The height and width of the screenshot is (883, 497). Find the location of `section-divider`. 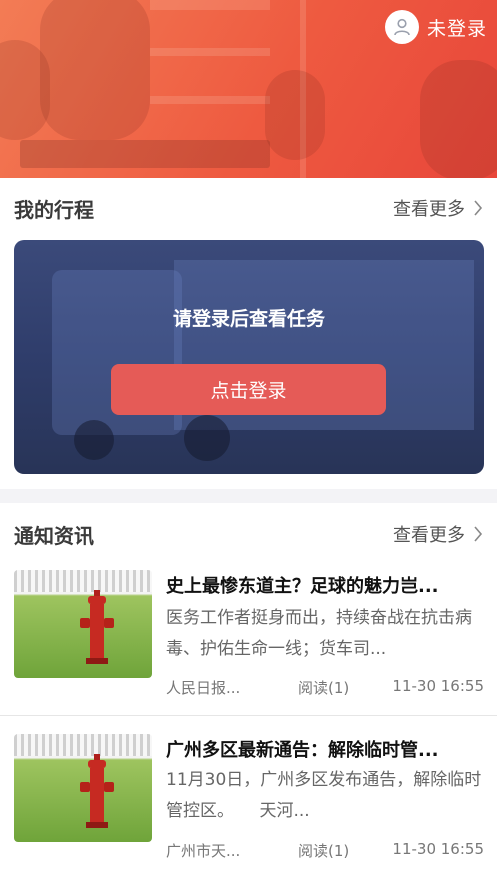

section-divider is located at coordinates (248, 496).